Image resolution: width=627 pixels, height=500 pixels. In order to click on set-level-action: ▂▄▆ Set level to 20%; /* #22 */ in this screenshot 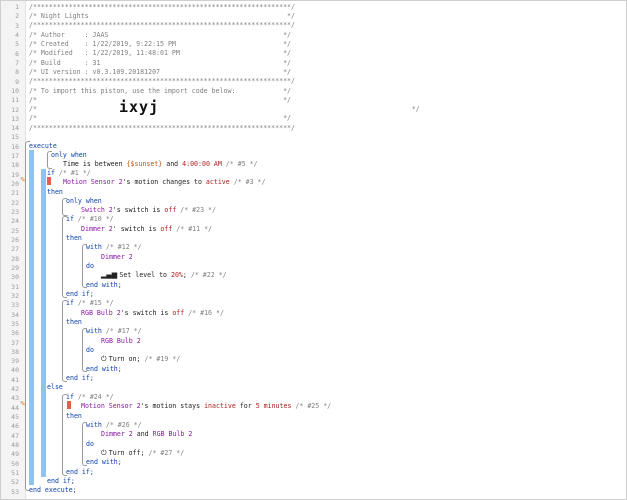, I will do `click(164, 275)`.